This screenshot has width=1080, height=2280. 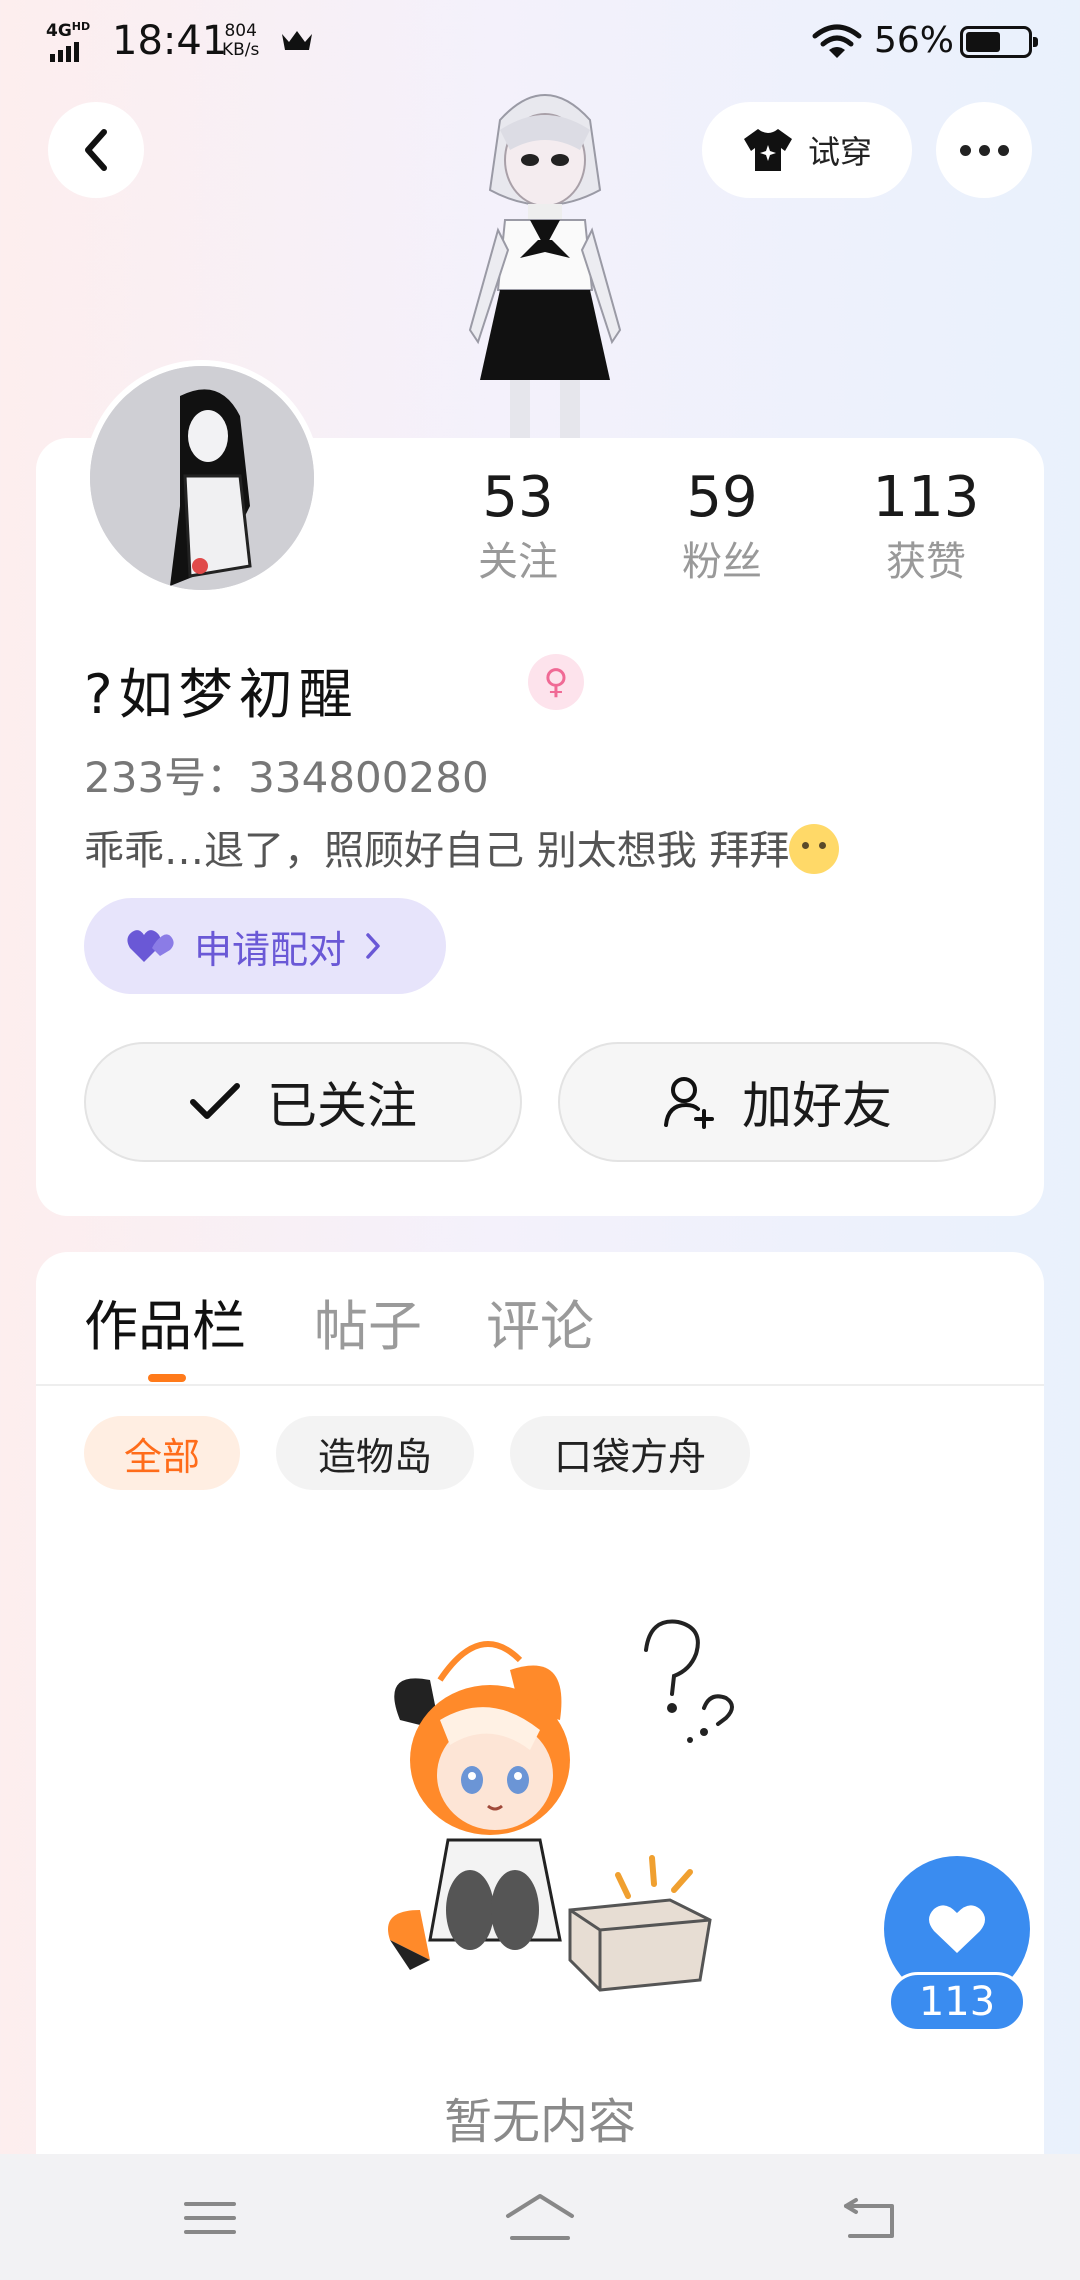 I want to click on more-button, so click(x=984, y=150).